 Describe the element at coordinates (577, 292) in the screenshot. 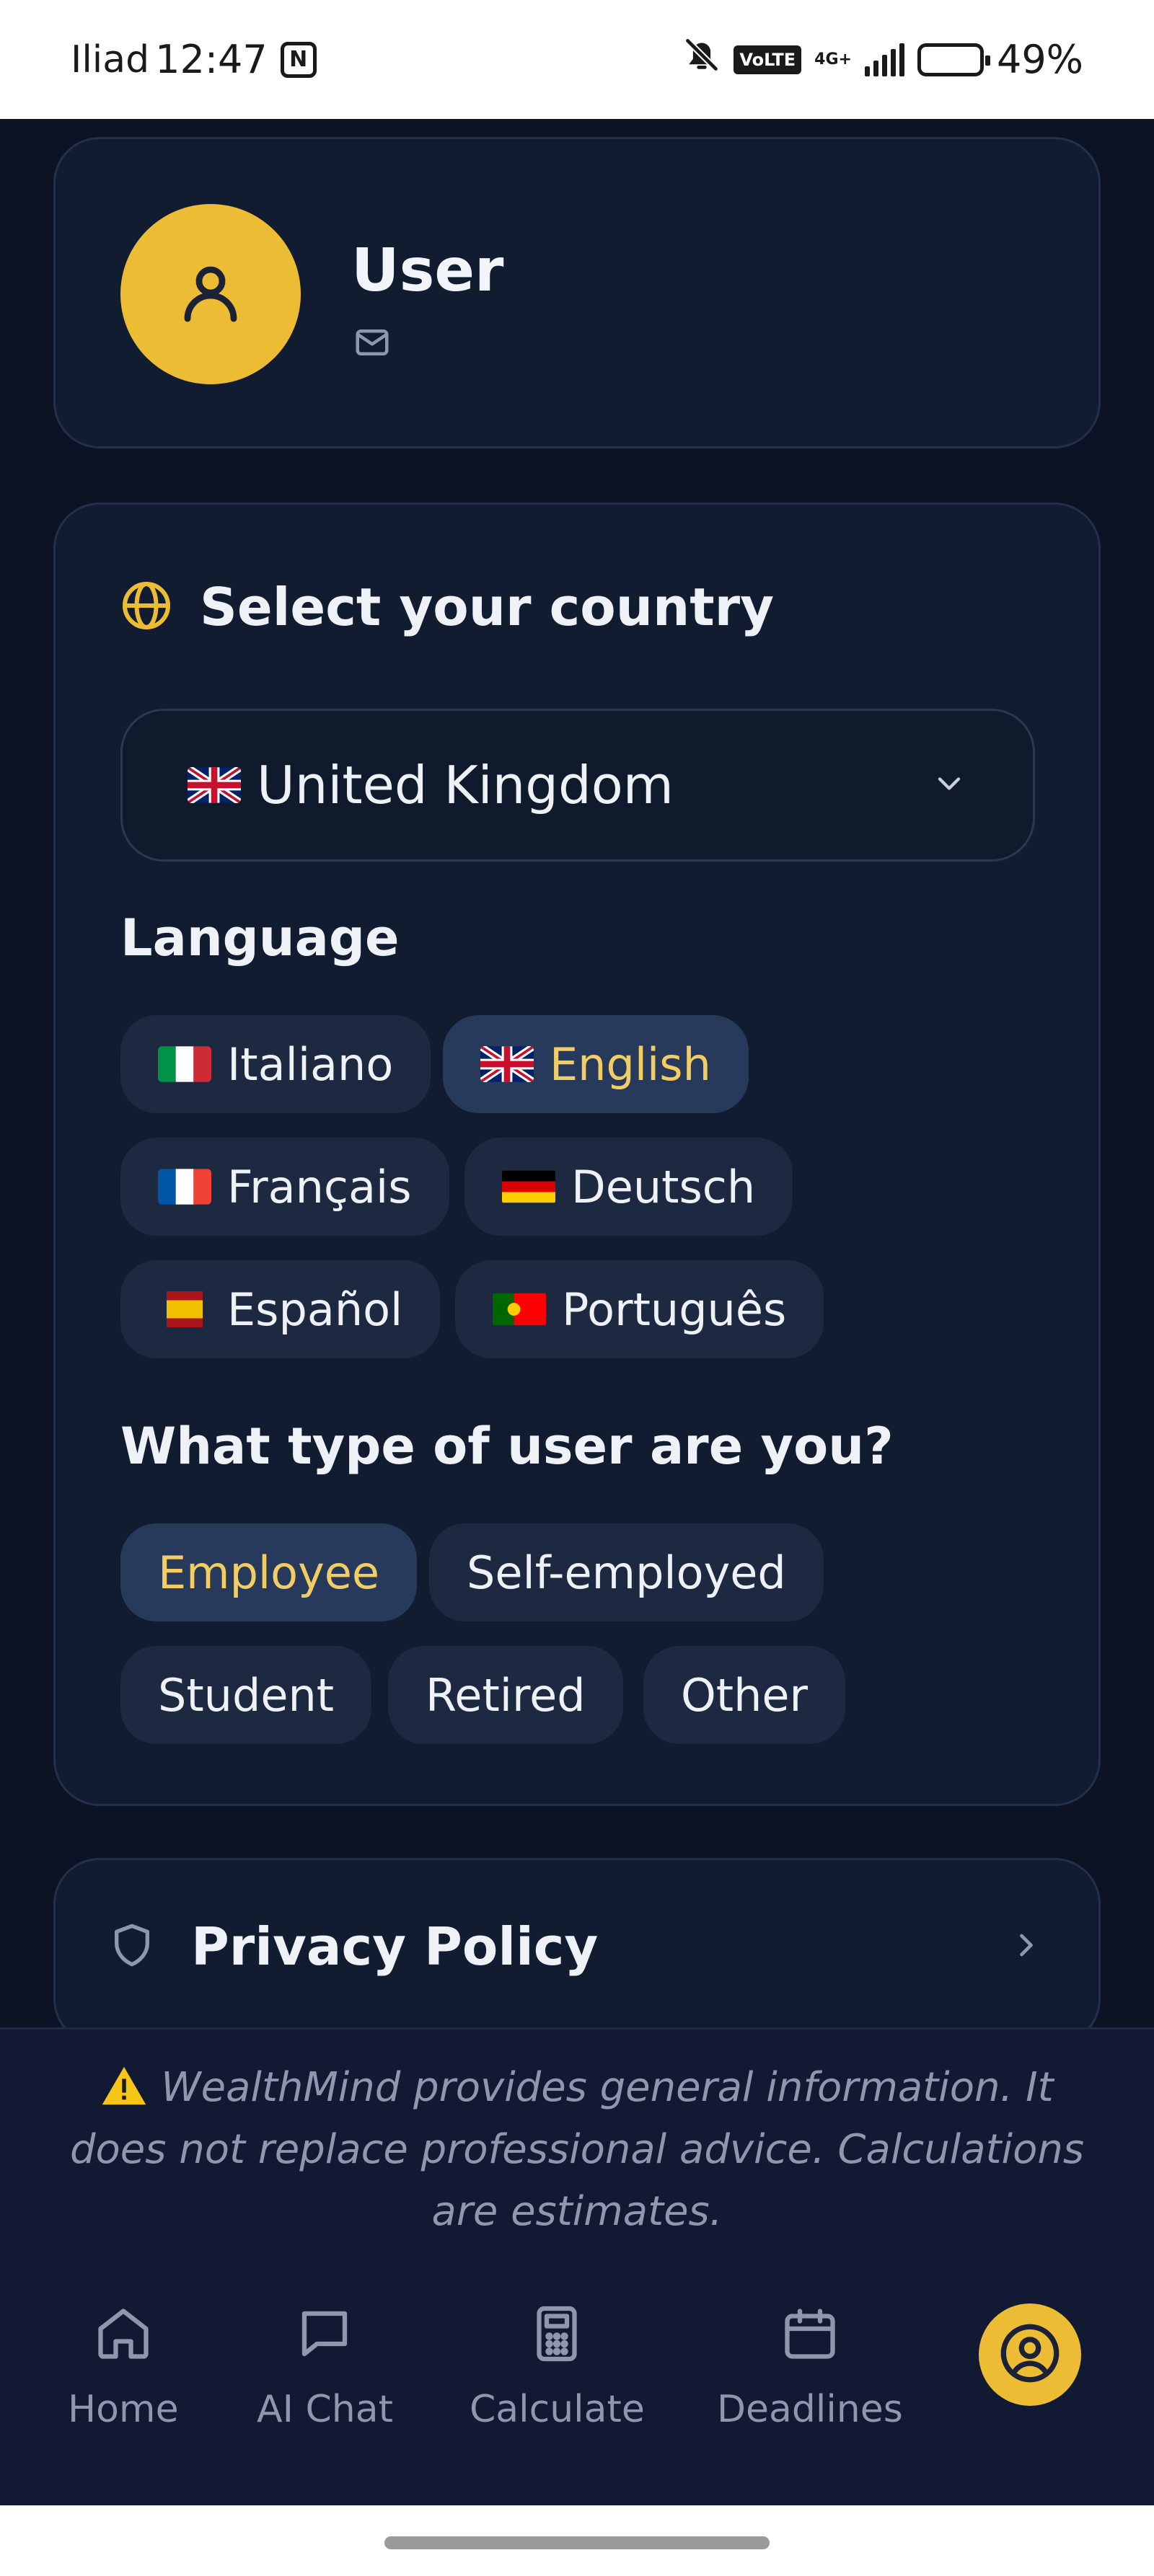

I see `profile-card: User` at that location.